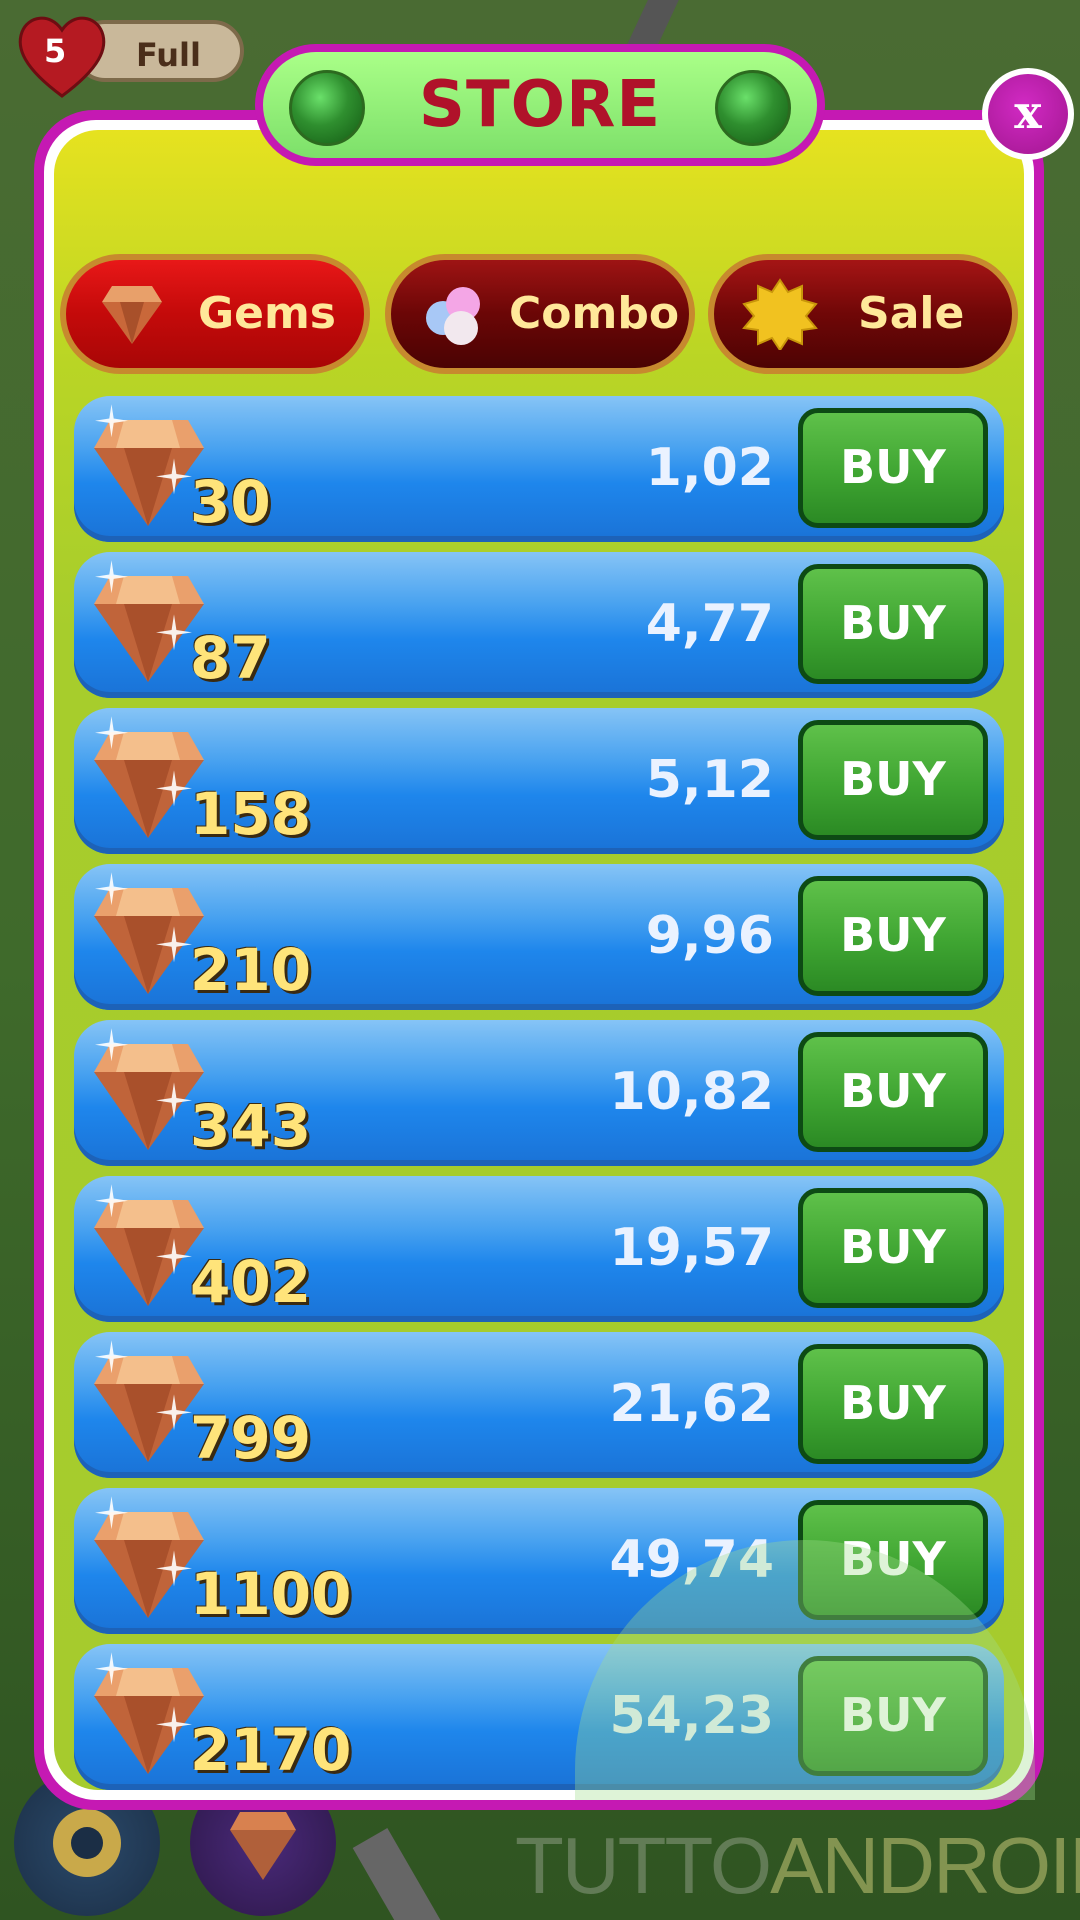 The image size is (1080, 1920). Describe the element at coordinates (709, 936) in the screenshot. I see `gem-pack-price: 9,96` at that location.